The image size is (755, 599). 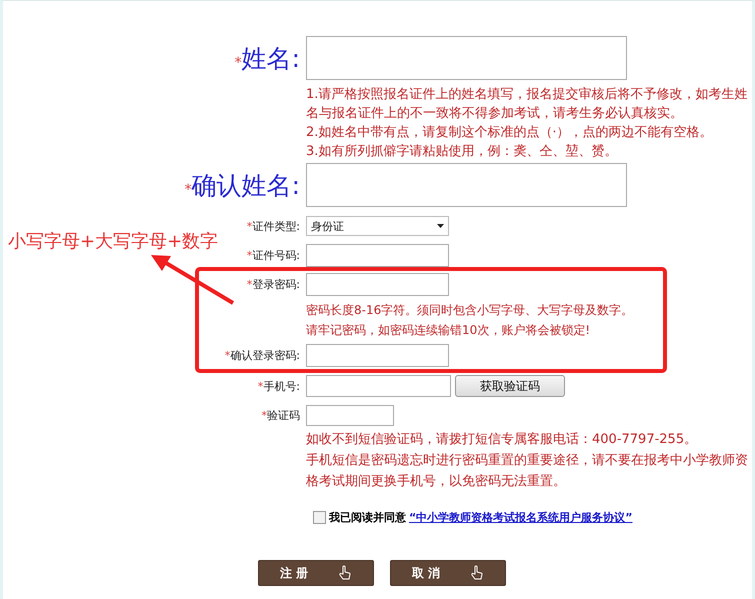 What do you see at coordinates (462, 152) in the screenshot?
I see `hint-text: 3.如有所列抓僻字请粘贴使用，例：䶮、仝、堃、赟。` at bounding box center [462, 152].